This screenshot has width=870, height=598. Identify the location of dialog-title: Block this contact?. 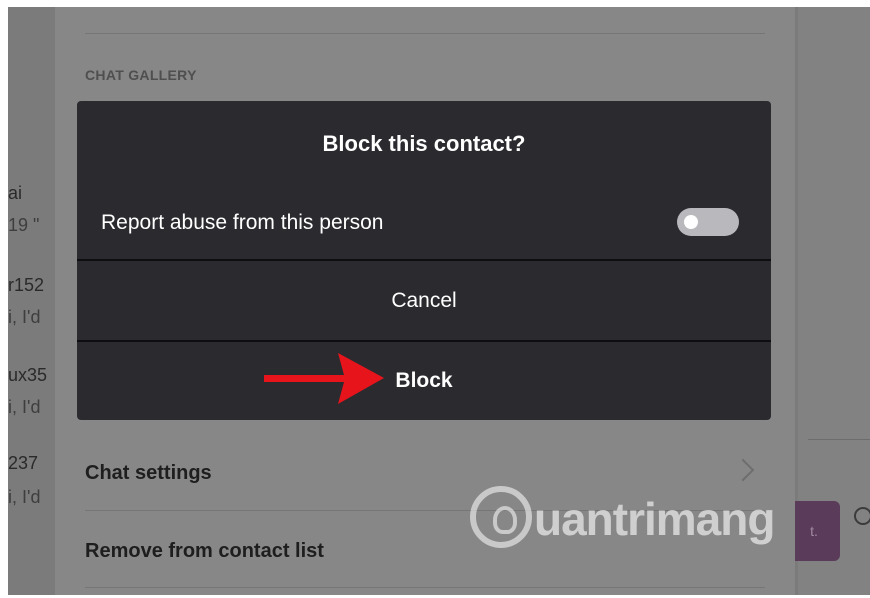
(424, 143).